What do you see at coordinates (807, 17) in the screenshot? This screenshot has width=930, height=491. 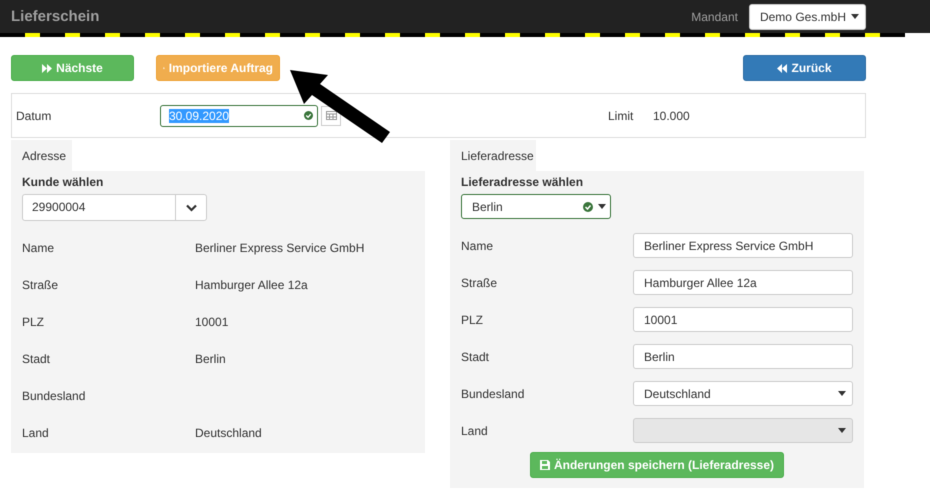 I see `mandant-select: Demo Ges.mbH` at bounding box center [807, 17].